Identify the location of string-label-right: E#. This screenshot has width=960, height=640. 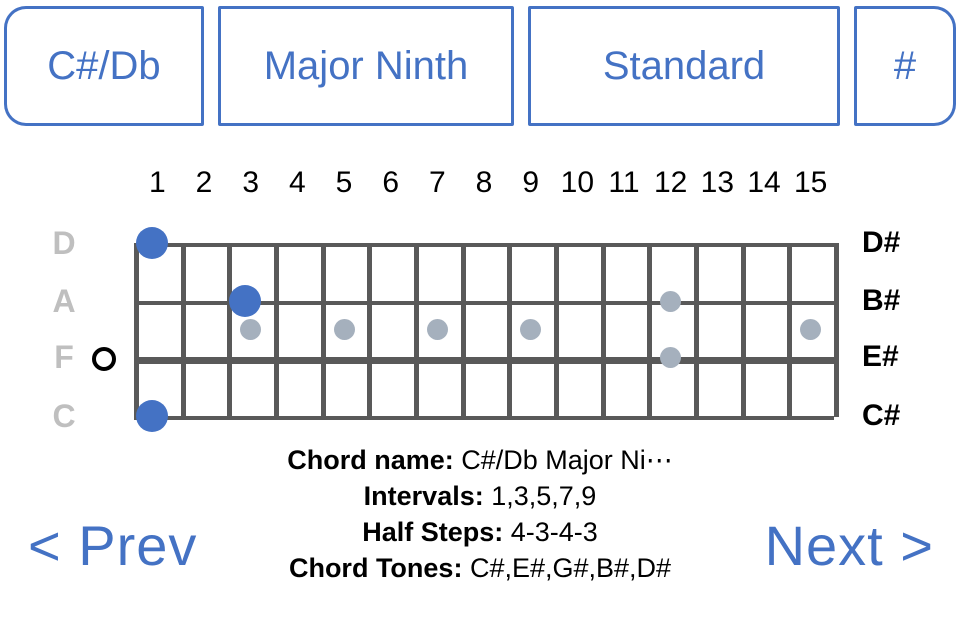
(880, 356).